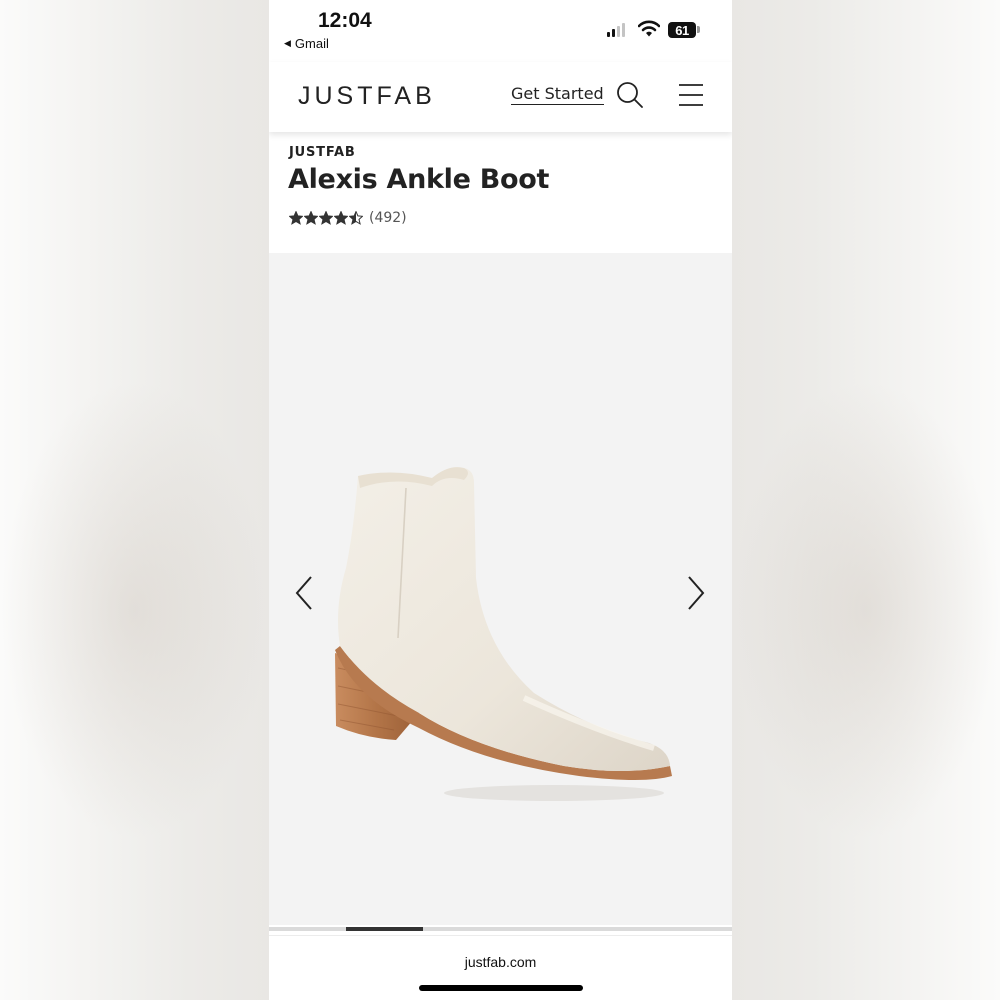  Describe the element at coordinates (630, 95) in the screenshot. I see `search-icon` at that location.